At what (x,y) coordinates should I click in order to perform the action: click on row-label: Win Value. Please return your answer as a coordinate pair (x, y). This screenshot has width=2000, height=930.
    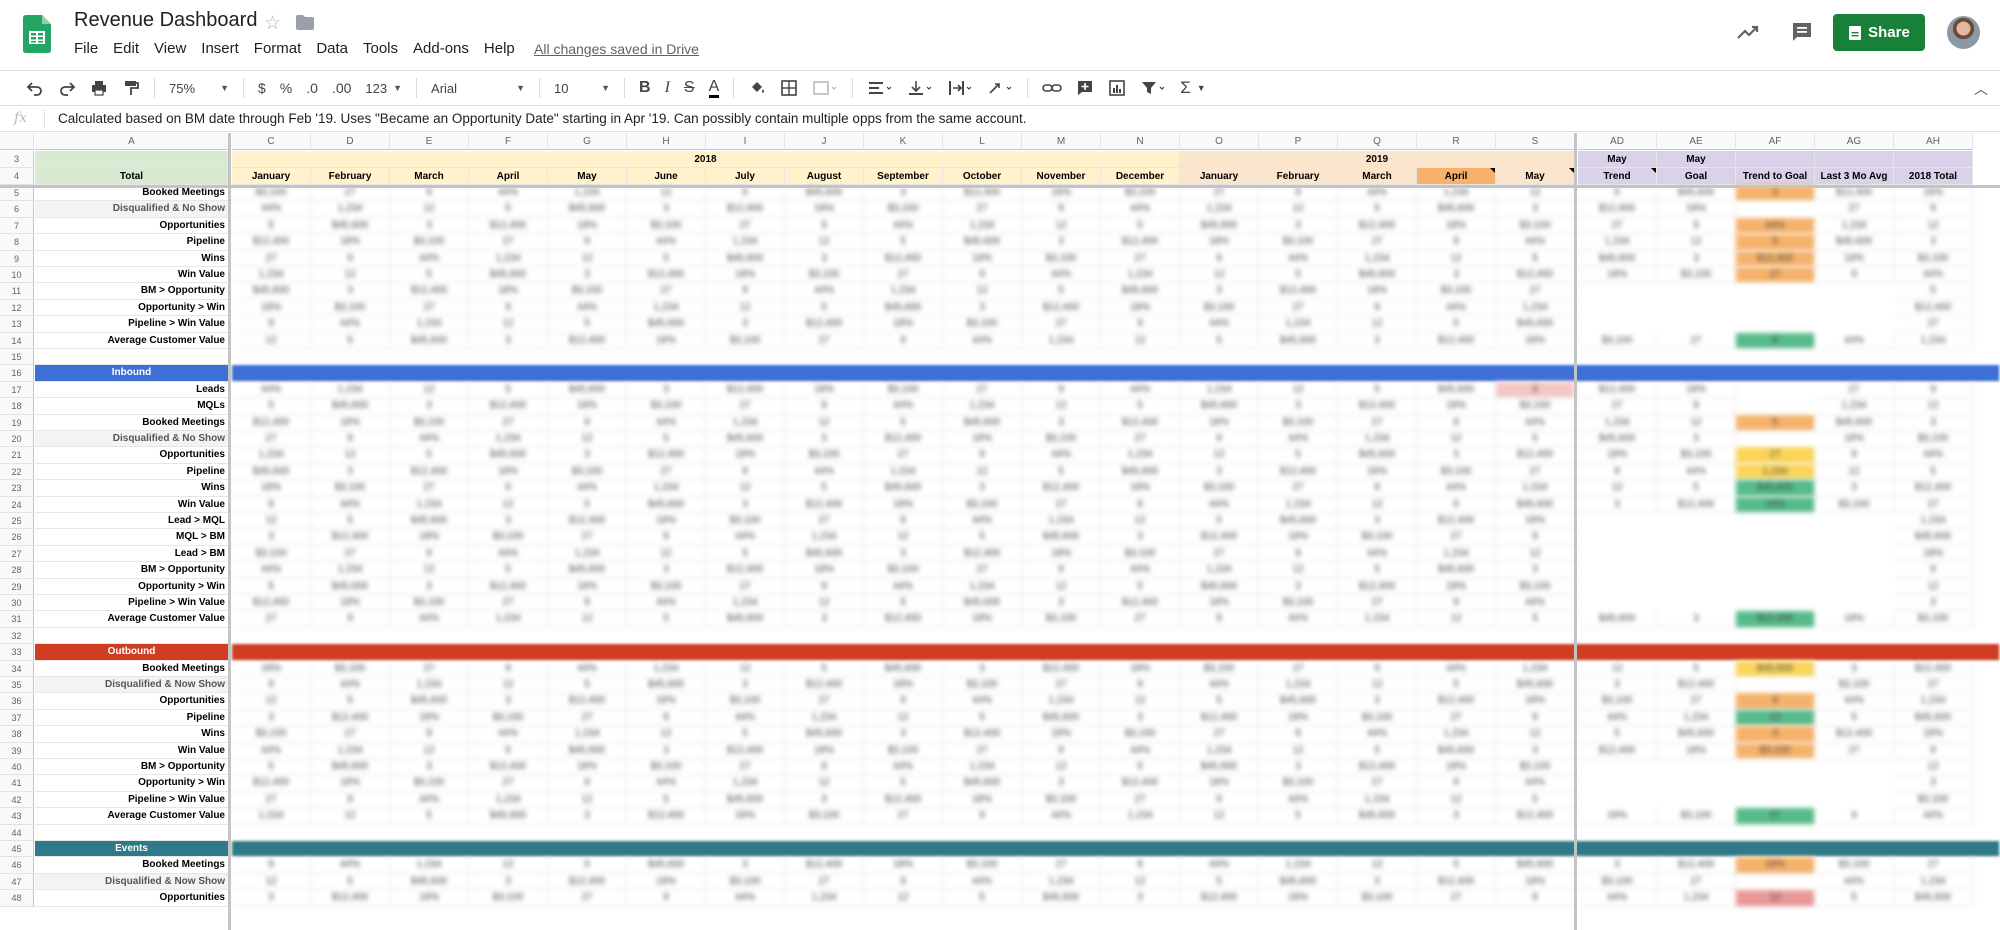
    Looking at the image, I should click on (132, 504).